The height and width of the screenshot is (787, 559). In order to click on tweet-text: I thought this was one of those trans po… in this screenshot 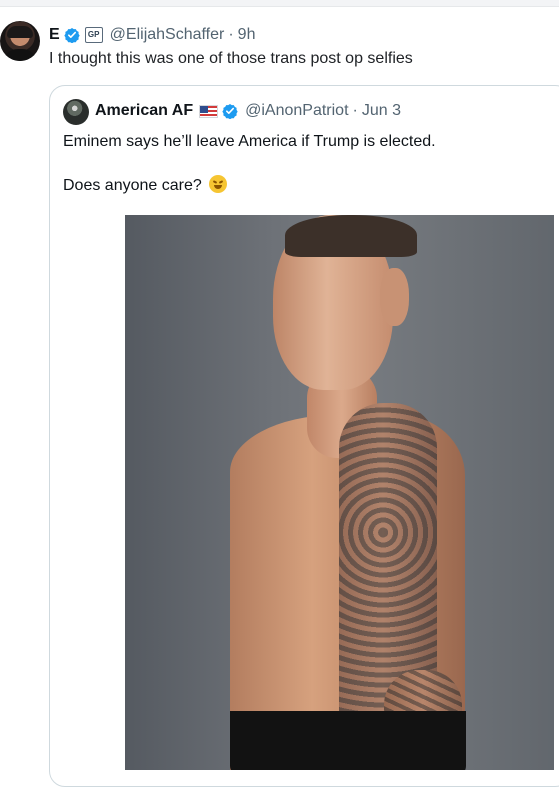, I will do `click(231, 58)`.